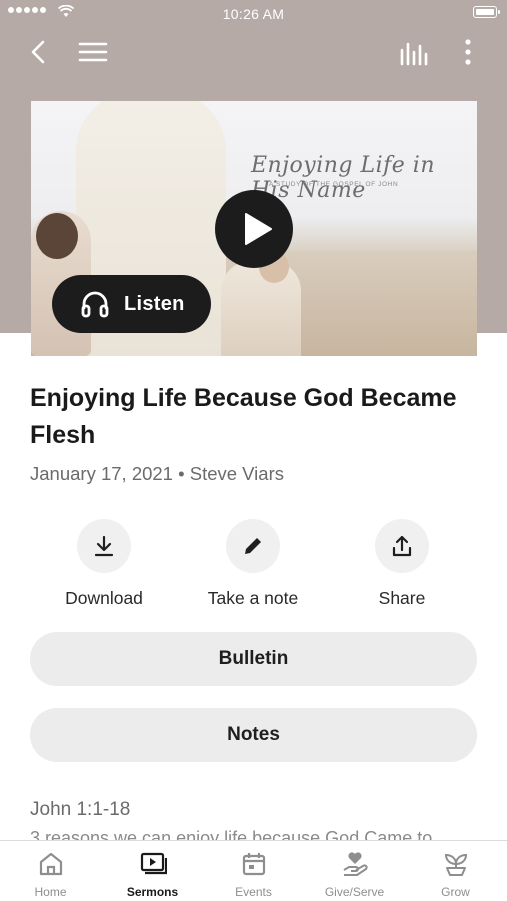 This screenshot has height=901, width=507. I want to click on tab-give-serve: Give/Serve, so click(354, 871).